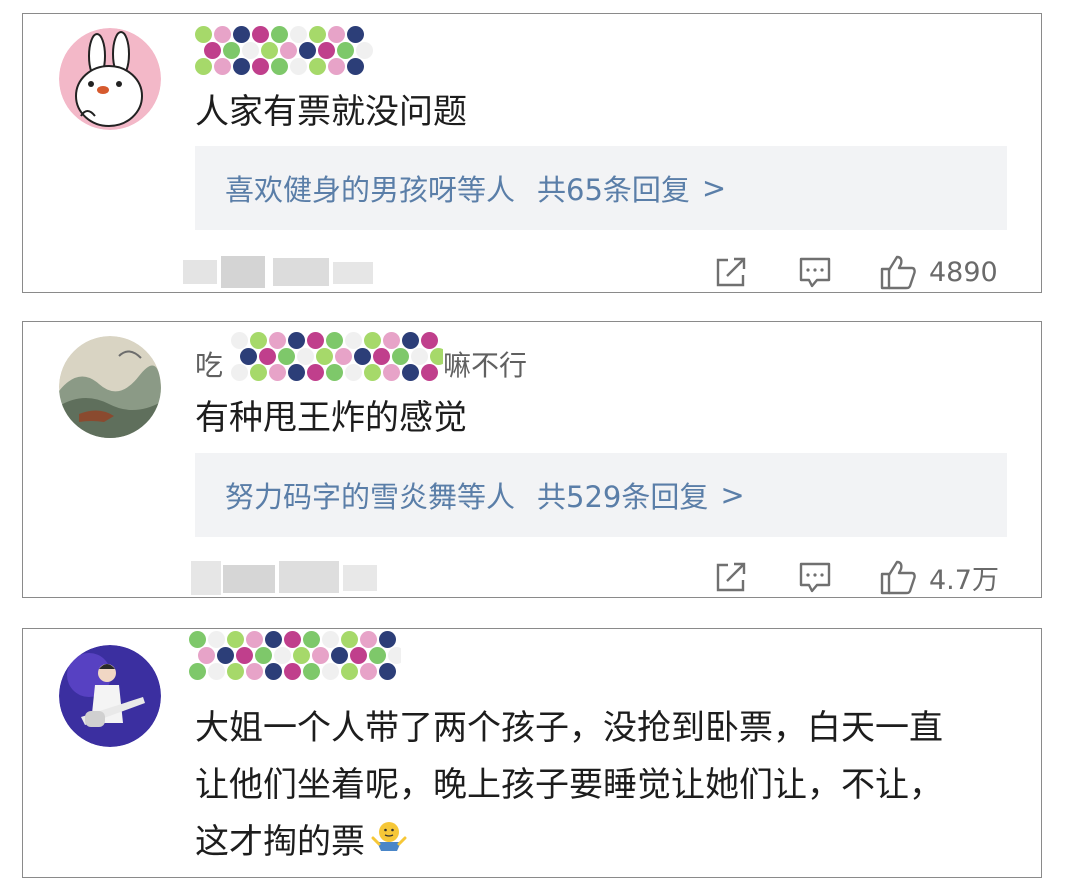  What do you see at coordinates (569, 843) in the screenshot?
I see `comment-line-3: 这才掏的票` at bounding box center [569, 843].